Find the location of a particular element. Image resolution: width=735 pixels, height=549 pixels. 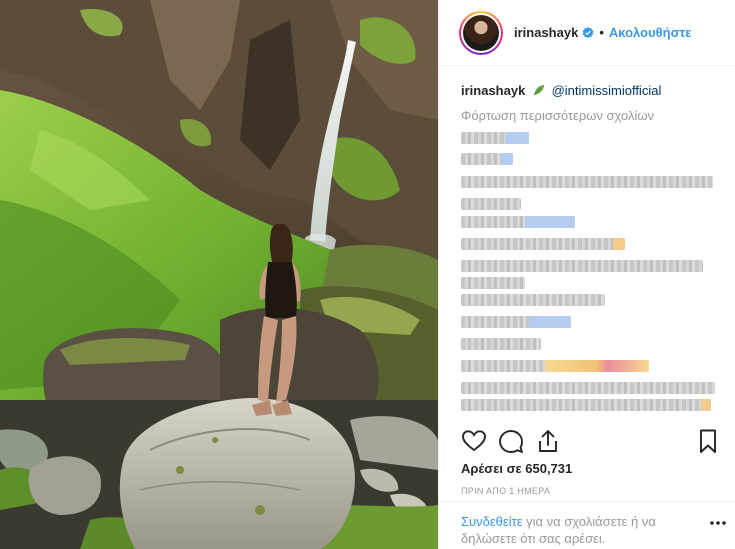

login-link: Συνδεθείτε is located at coordinates (492, 521).